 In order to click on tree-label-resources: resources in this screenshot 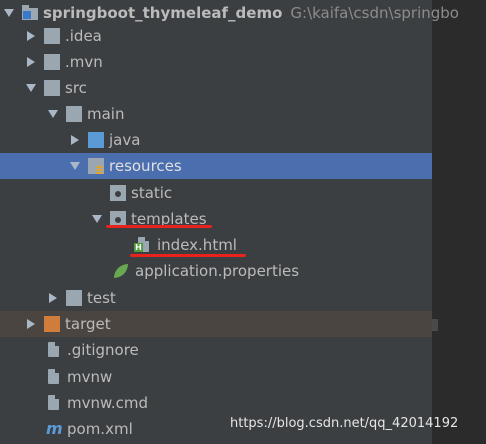, I will do `click(145, 166)`.